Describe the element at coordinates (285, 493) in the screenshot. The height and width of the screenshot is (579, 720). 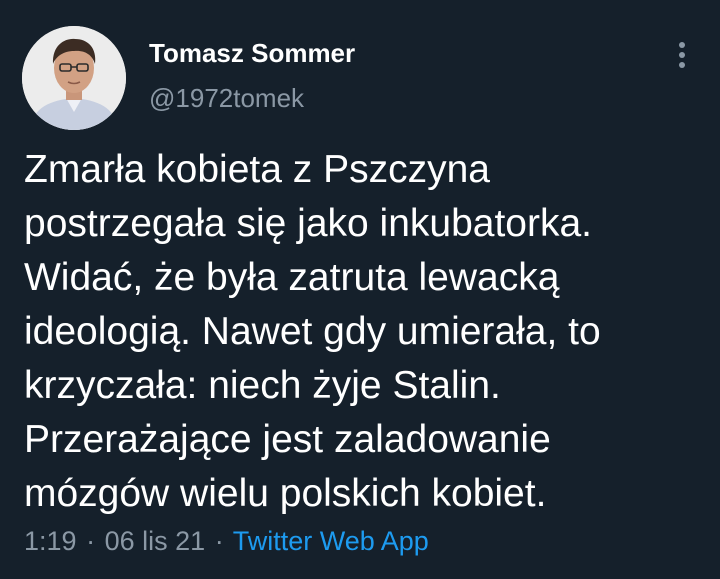
I see `tweet-text-line: mózgów wielu polskich kobiet.` at that location.